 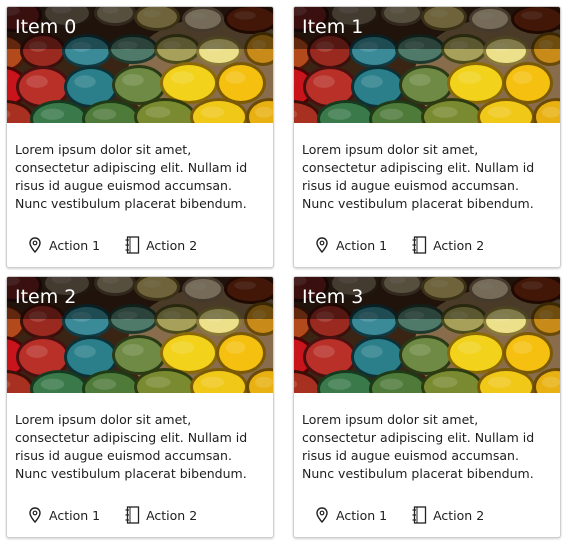 I want to click on card-title: Item 0, so click(x=46, y=27).